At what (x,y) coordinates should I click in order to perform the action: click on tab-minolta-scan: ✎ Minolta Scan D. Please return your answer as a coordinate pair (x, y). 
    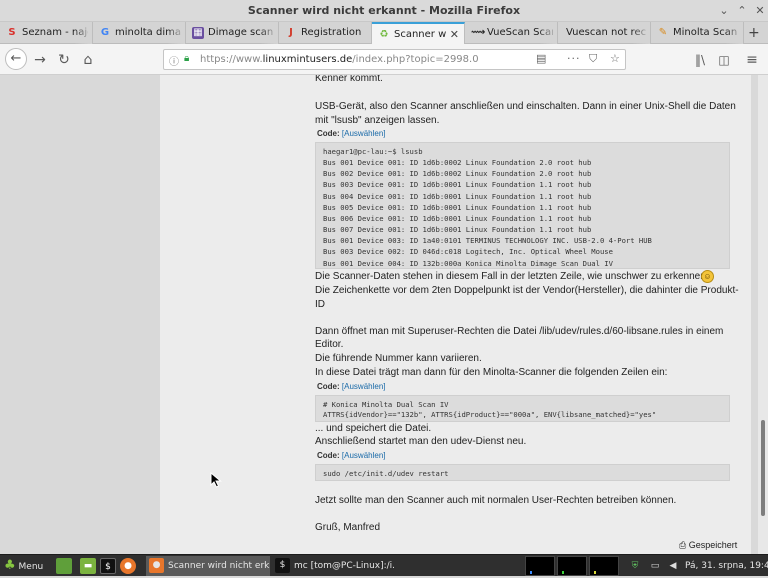
    Looking at the image, I should click on (697, 33).